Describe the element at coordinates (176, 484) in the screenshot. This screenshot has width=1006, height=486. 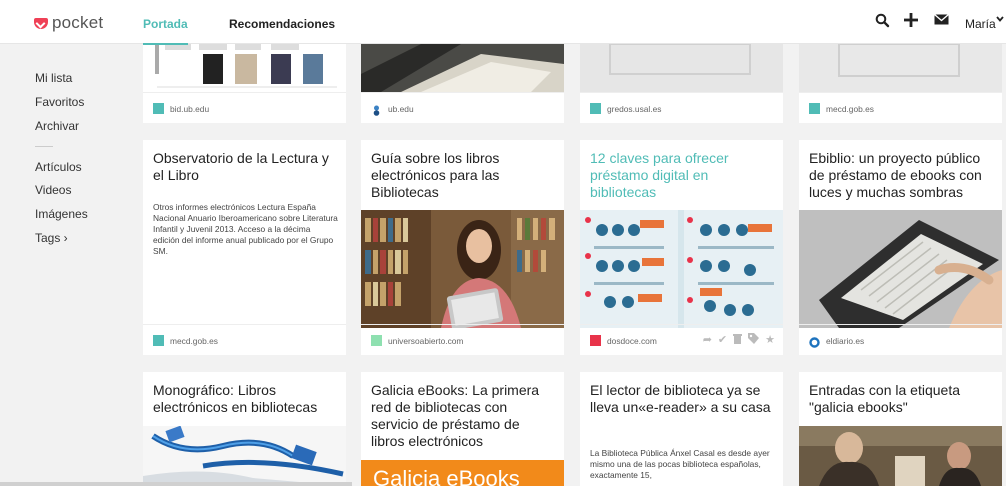
I see `horizontal-scrollbar` at that location.